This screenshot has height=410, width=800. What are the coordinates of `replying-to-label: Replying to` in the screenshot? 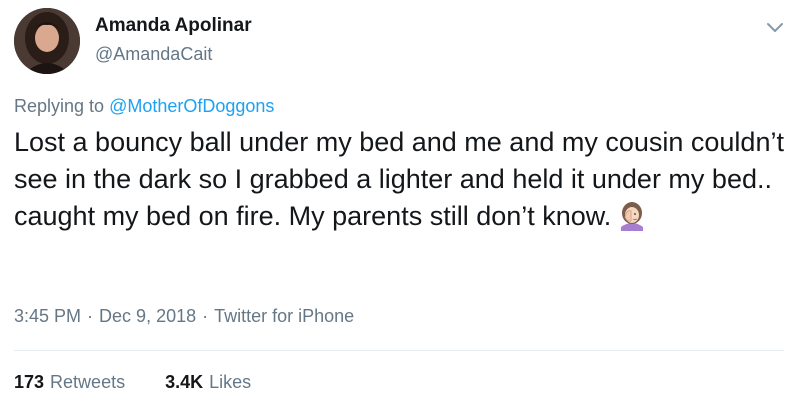 It's located at (59, 106).